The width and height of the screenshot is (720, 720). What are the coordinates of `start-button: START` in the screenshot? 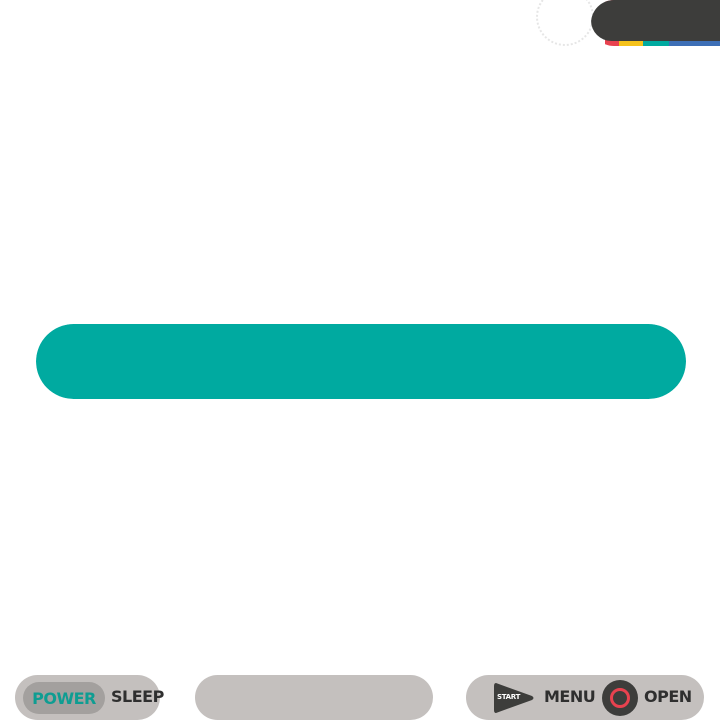 It's located at (514, 698).